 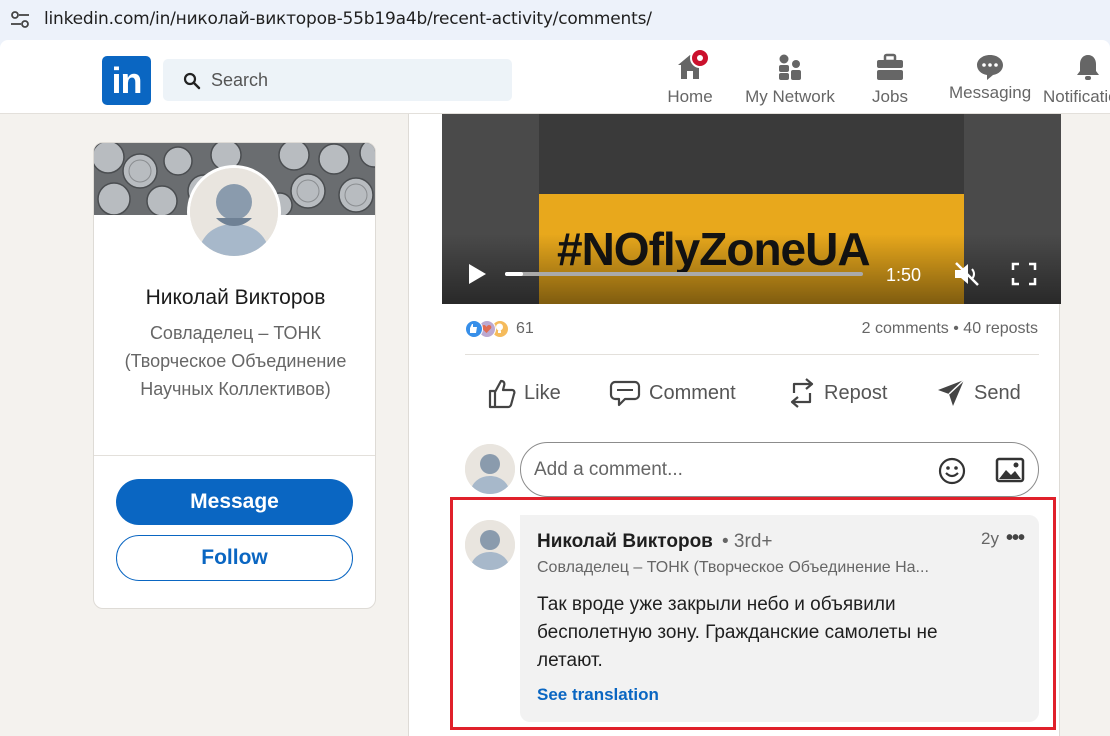 What do you see at coordinates (490, 469) in the screenshot?
I see `current-user-avatar` at bounding box center [490, 469].